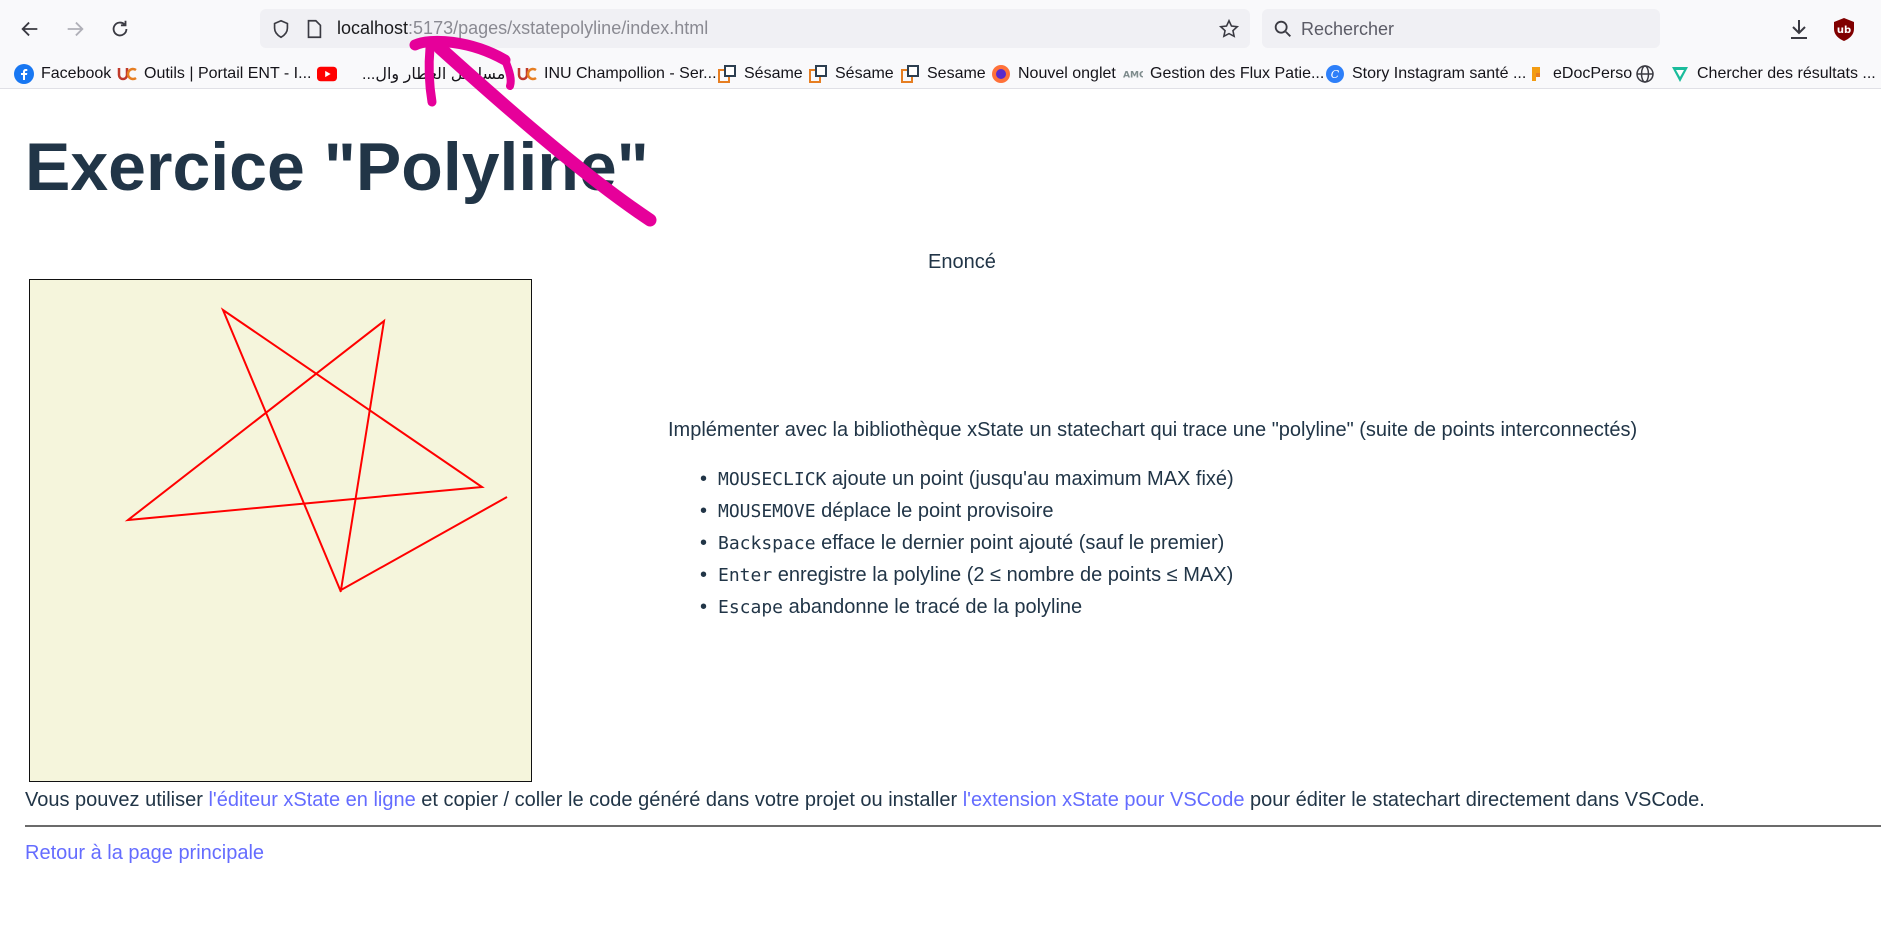 The height and width of the screenshot is (945, 1881). I want to click on svg-text: C, so click(1335, 74).